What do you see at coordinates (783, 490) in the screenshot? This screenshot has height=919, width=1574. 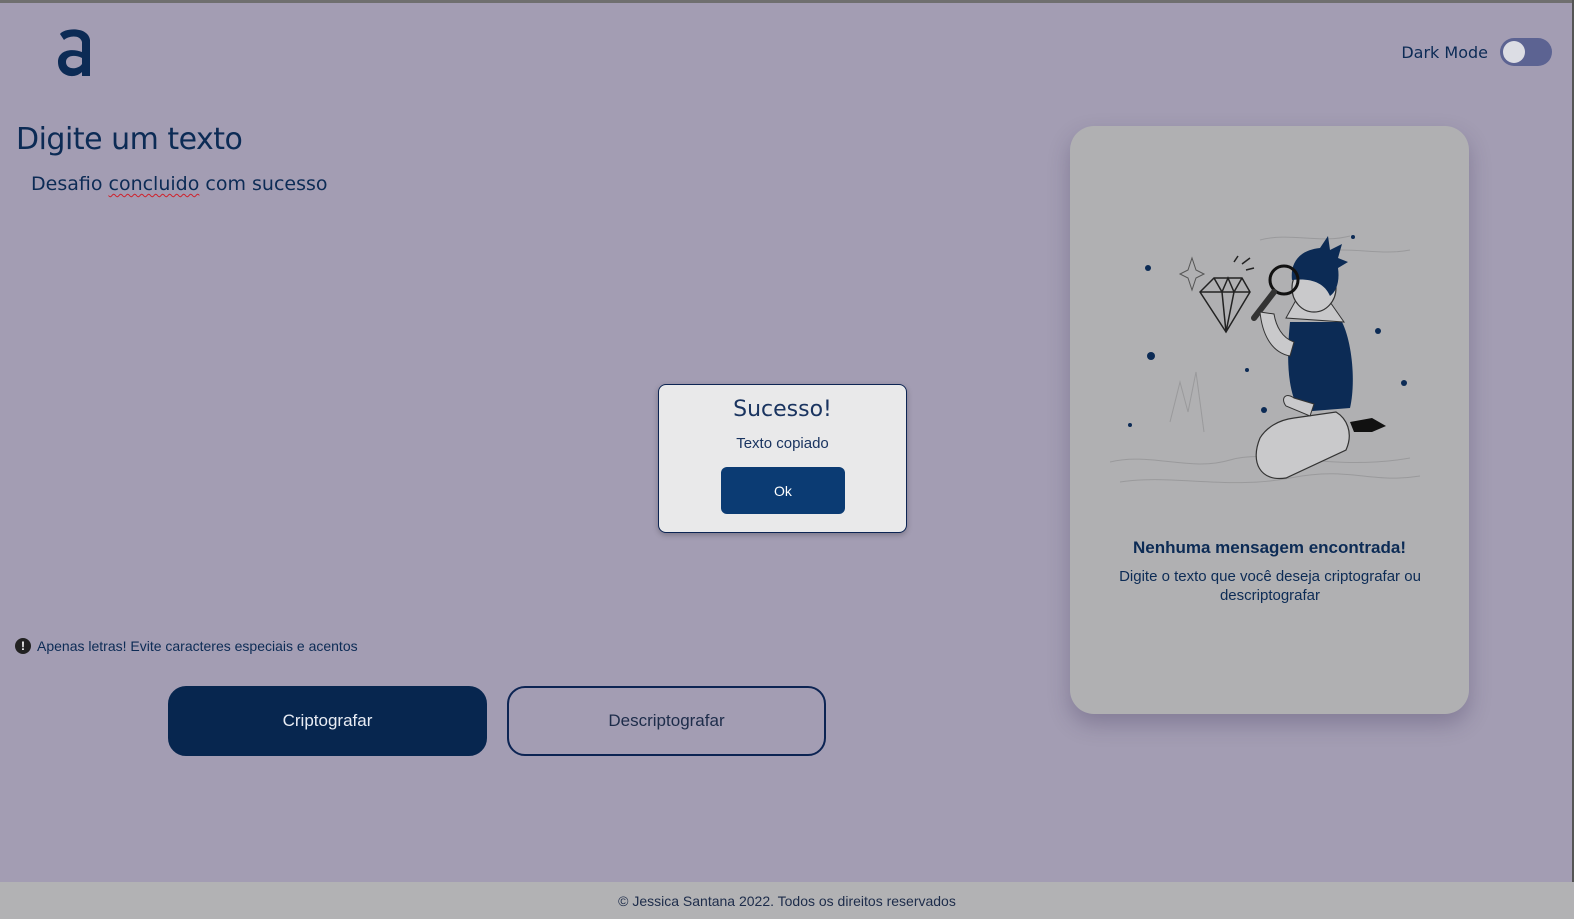 I see `ok-button: Ok` at bounding box center [783, 490].